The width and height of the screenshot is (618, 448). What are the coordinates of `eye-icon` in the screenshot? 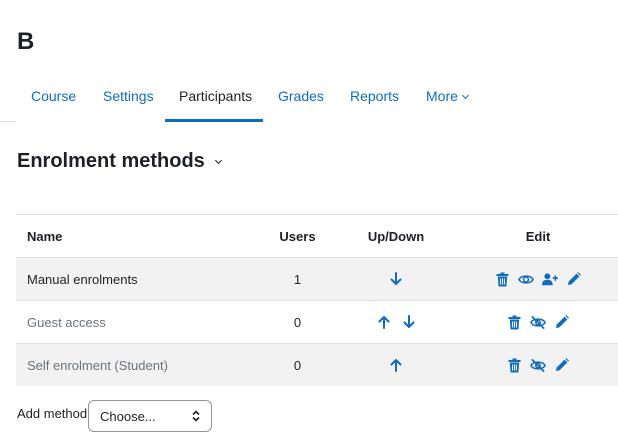 It's located at (526, 279).